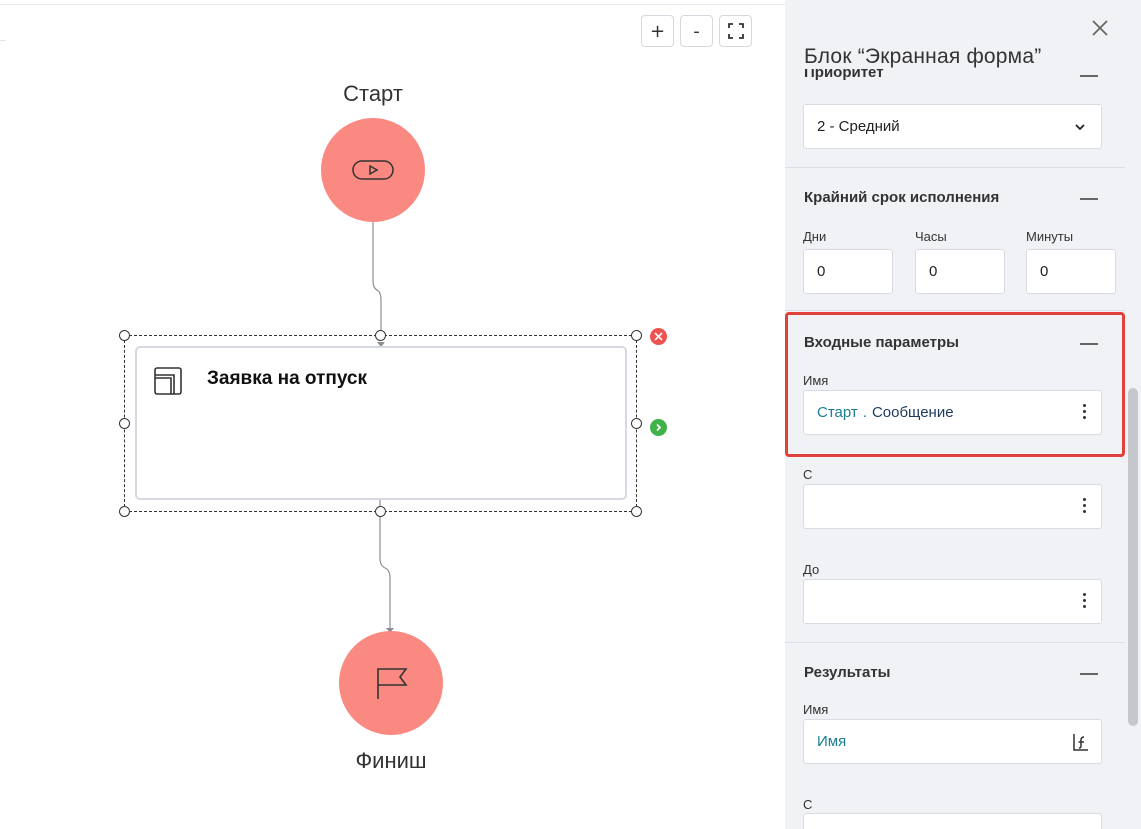 This screenshot has height=829, width=1141. Describe the element at coordinates (392, 4) in the screenshot. I see `canvas-top-border` at that location.